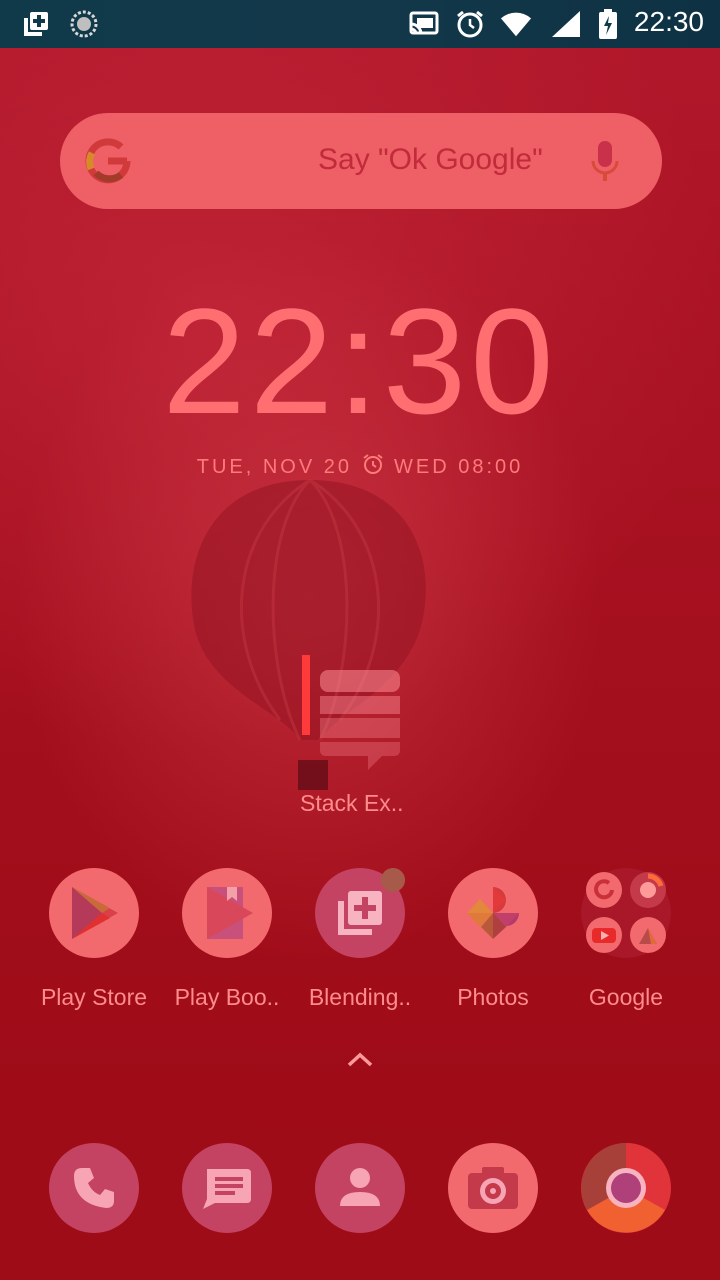 The height and width of the screenshot is (1280, 720). I want to click on app-label: Blending.., so click(360, 997).